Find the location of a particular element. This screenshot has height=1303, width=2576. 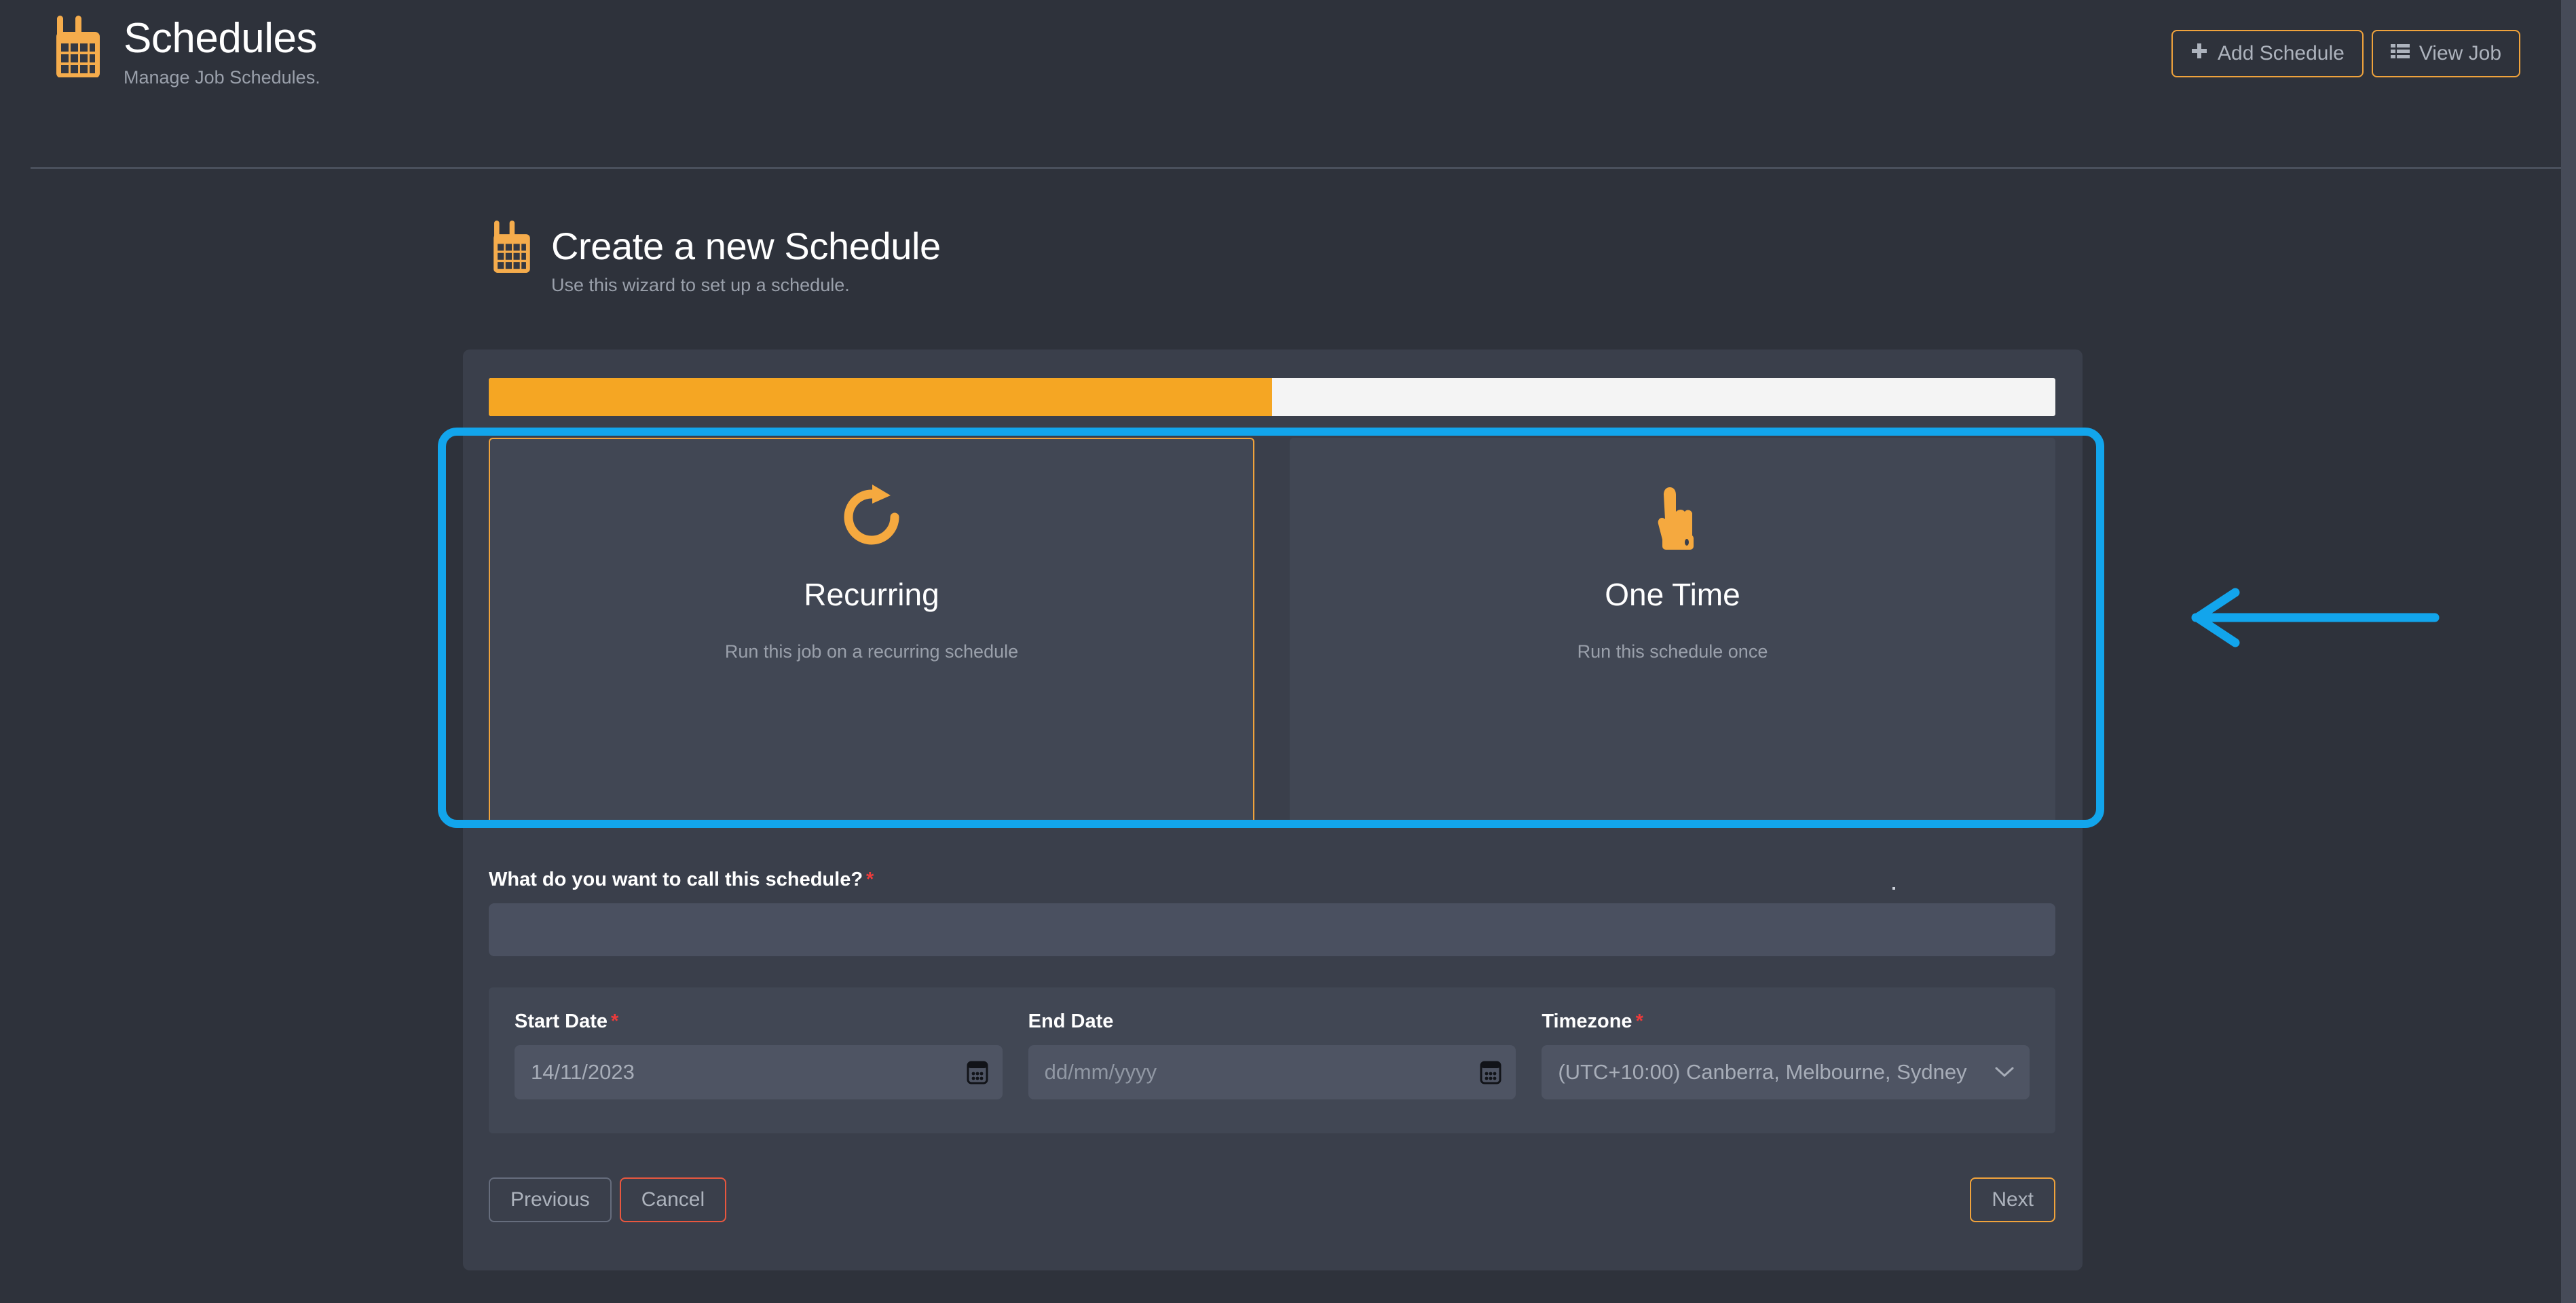

option-desc-recurring: Run this job on a recurring schedule is located at coordinates (871, 651).